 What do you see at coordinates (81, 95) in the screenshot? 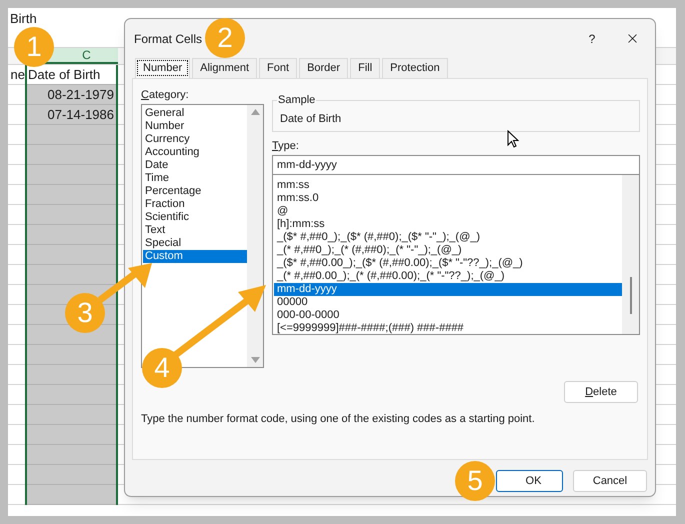
I see `table-cell-text: 08-21-1979` at bounding box center [81, 95].